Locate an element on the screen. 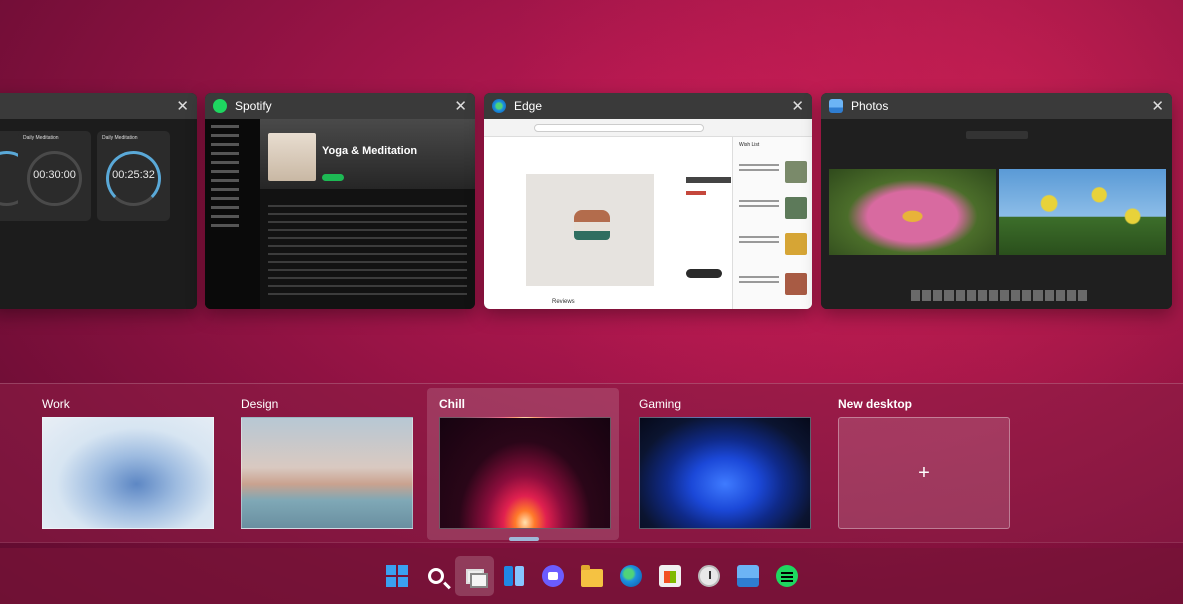 The width and height of the screenshot is (1183, 604). spotify-button is located at coordinates (786, 576).